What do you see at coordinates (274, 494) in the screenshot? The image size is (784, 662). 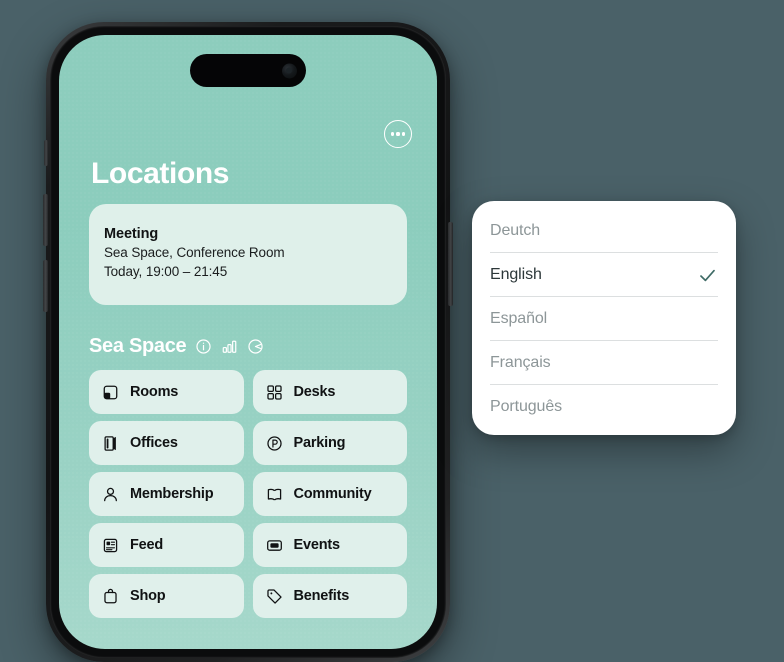 I see `open-book-icon` at bounding box center [274, 494].